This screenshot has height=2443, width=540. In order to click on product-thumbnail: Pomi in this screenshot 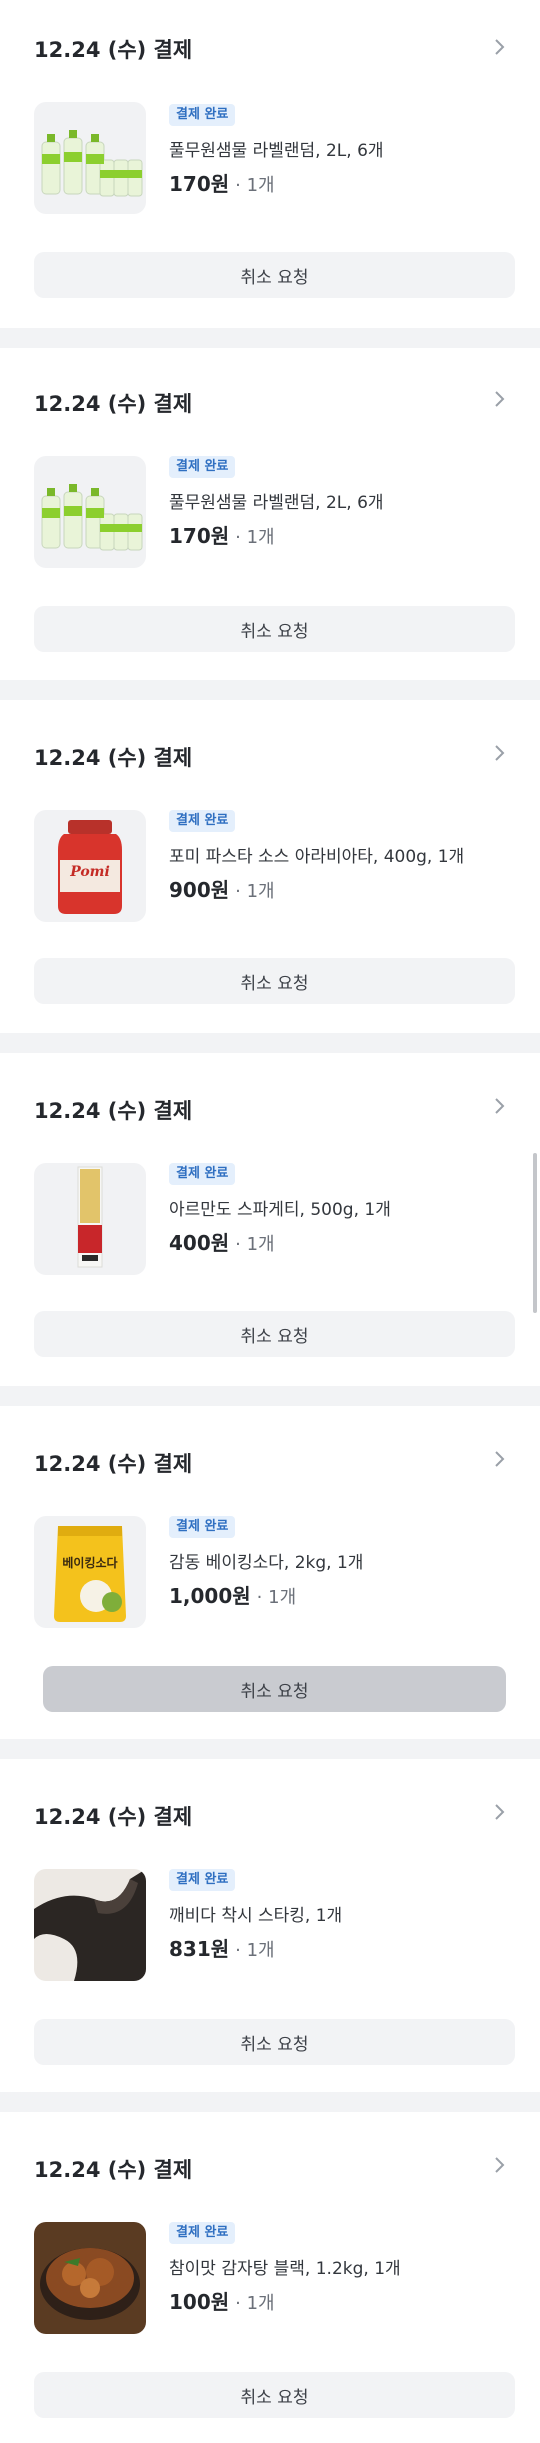, I will do `click(90, 866)`.